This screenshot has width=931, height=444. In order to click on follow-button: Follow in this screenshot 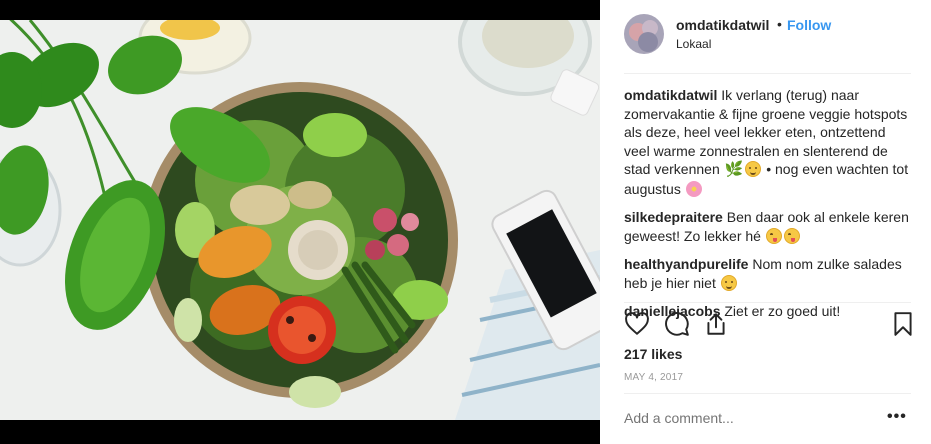, I will do `click(809, 25)`.